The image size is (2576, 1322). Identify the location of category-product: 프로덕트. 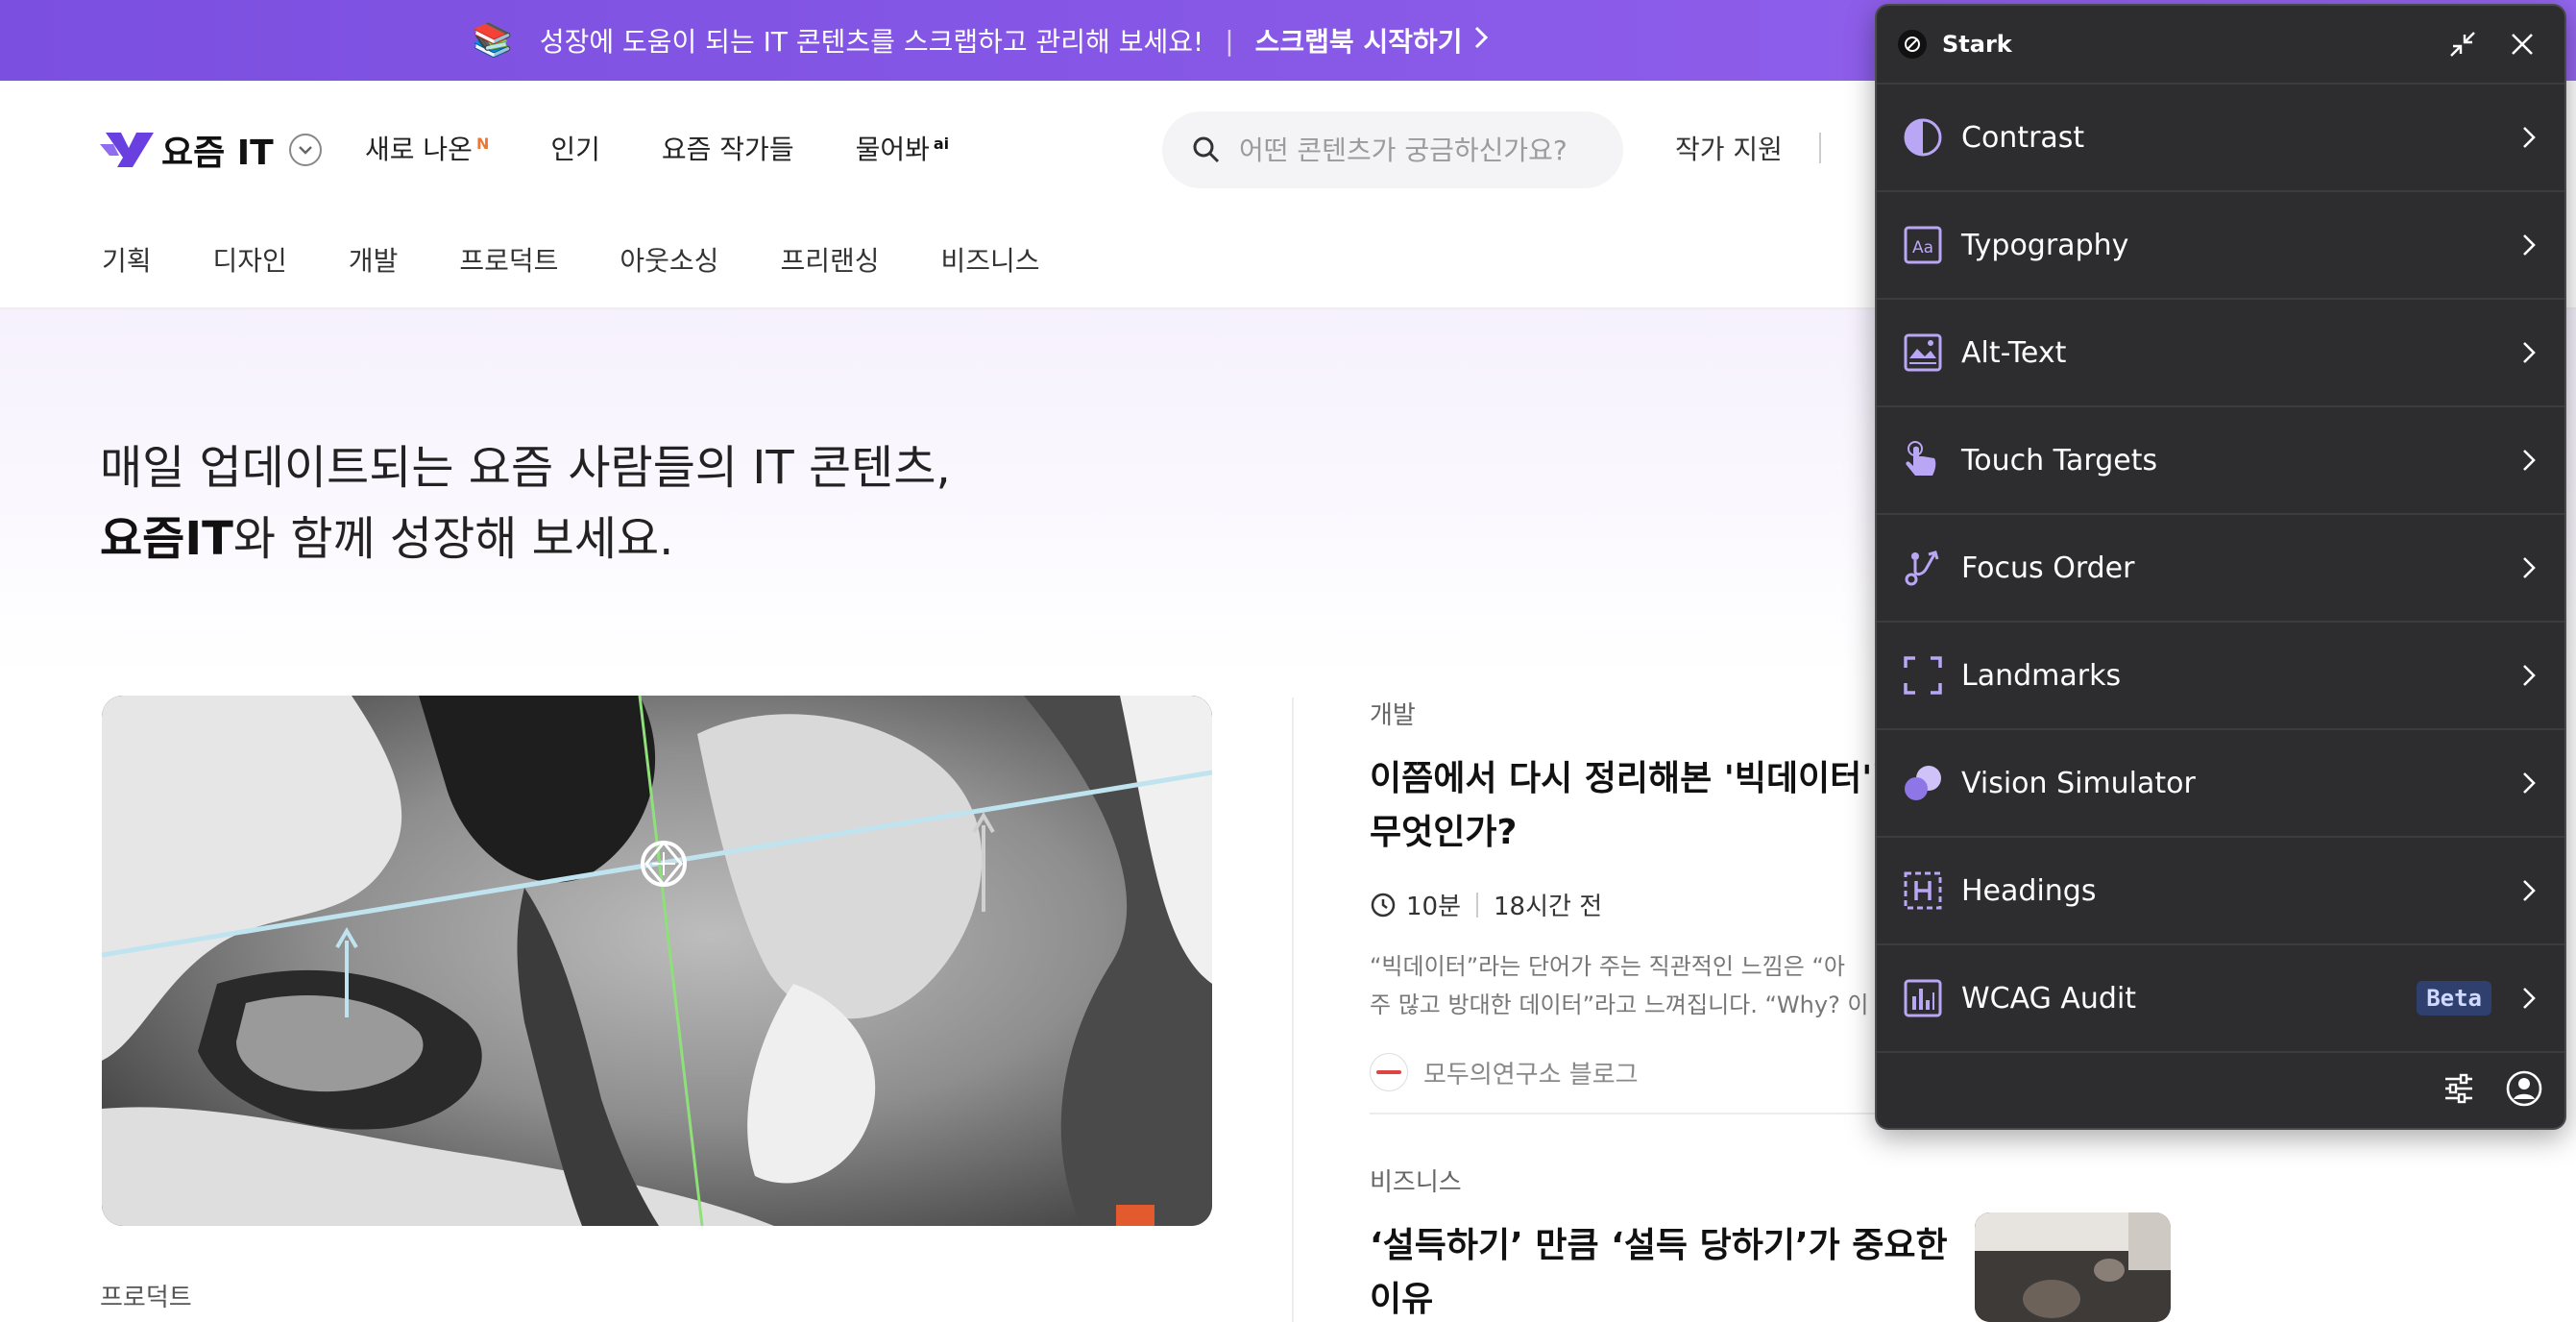
(509, 259).